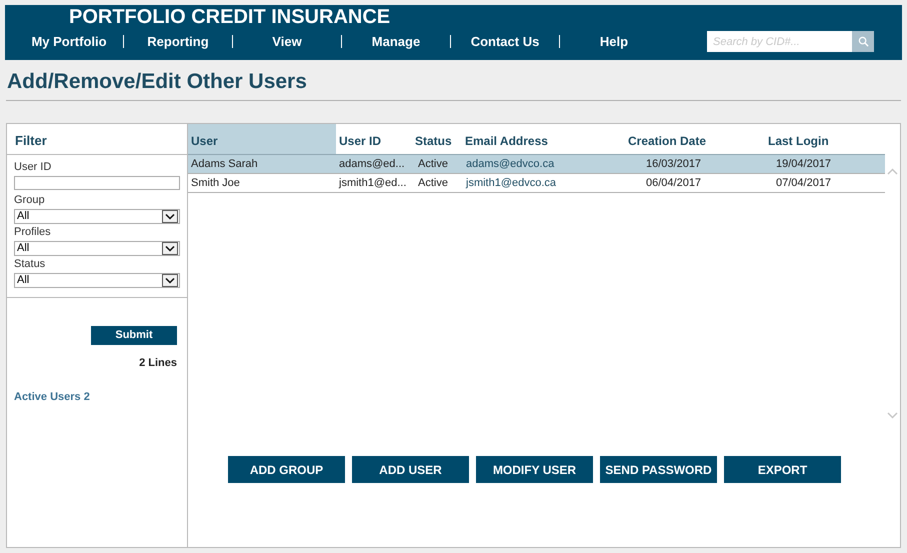  Describe the element at coordinates (224, 164) in the screenshot. I see `table-cell-text: Adams Sarah` at that location.